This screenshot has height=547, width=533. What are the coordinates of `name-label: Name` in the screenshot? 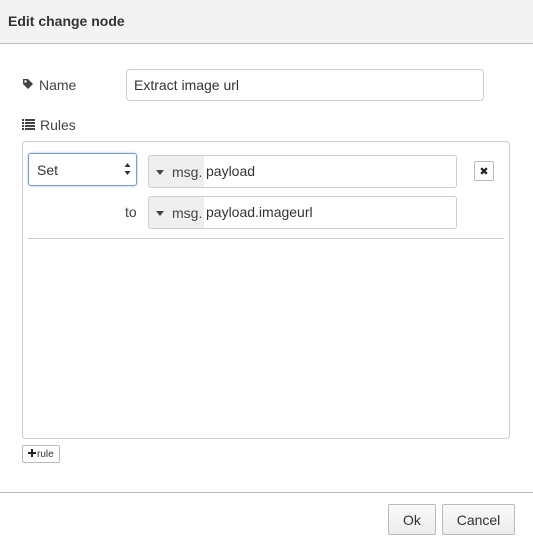 It's located at (58, 85).